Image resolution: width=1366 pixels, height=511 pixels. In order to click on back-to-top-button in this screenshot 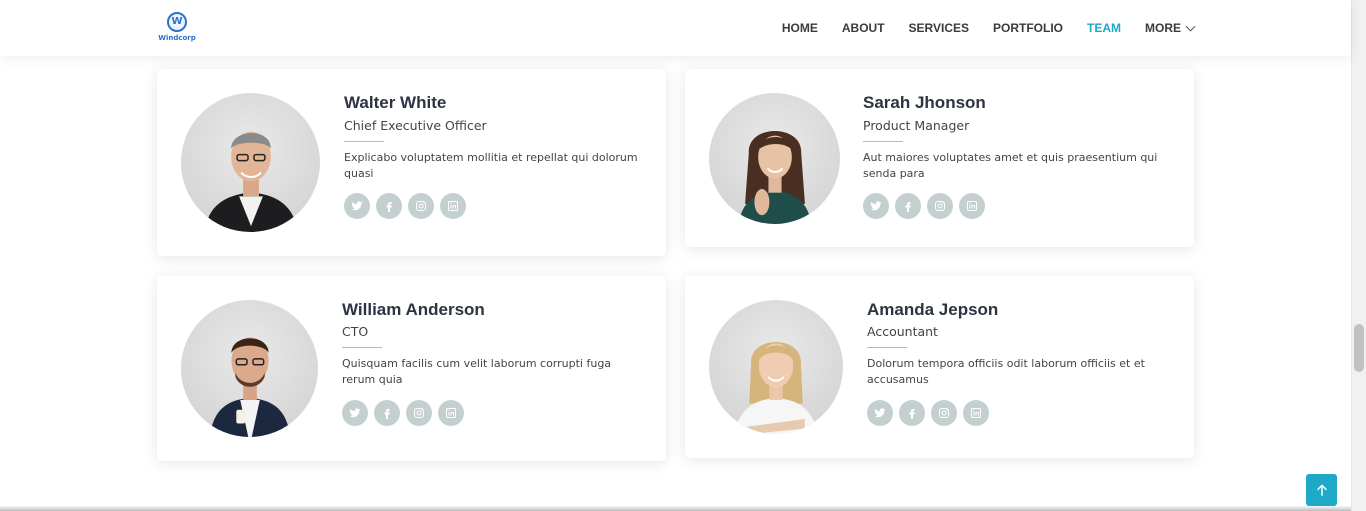, I will do `click(1321, 490)`.